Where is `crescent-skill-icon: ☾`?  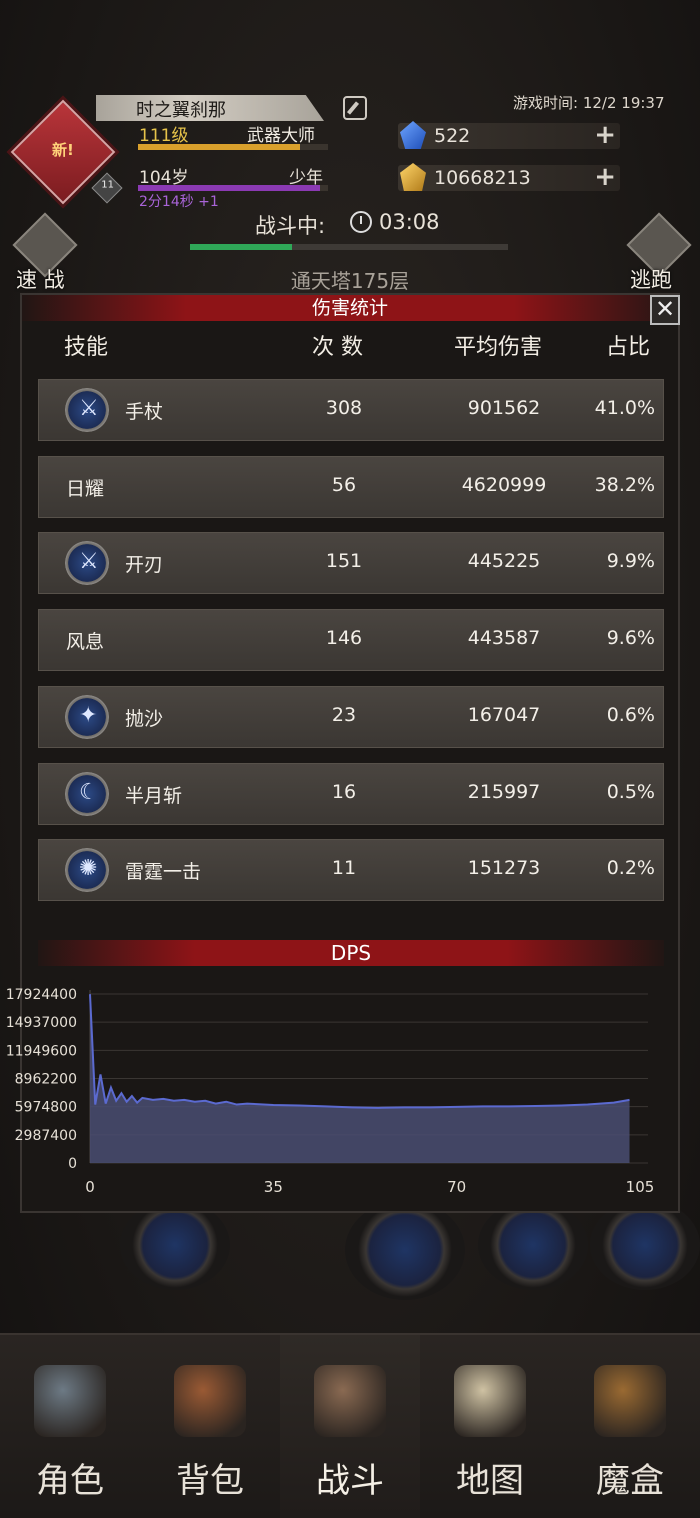 crescent-skill-icon: ☾ is located at coordinates (87, 793).